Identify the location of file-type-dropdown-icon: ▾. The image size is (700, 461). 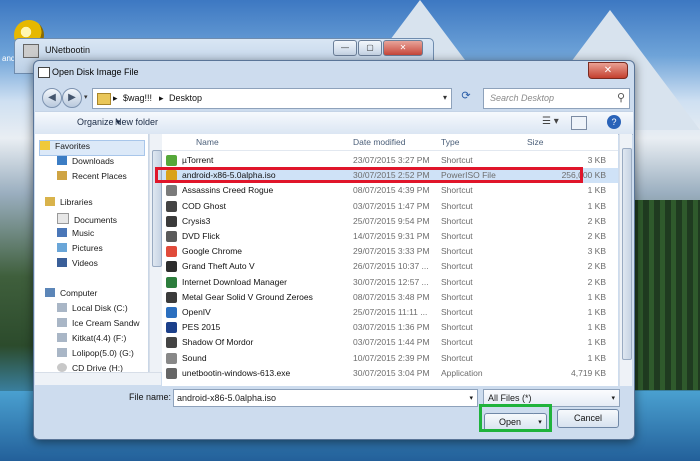
(613, 398).